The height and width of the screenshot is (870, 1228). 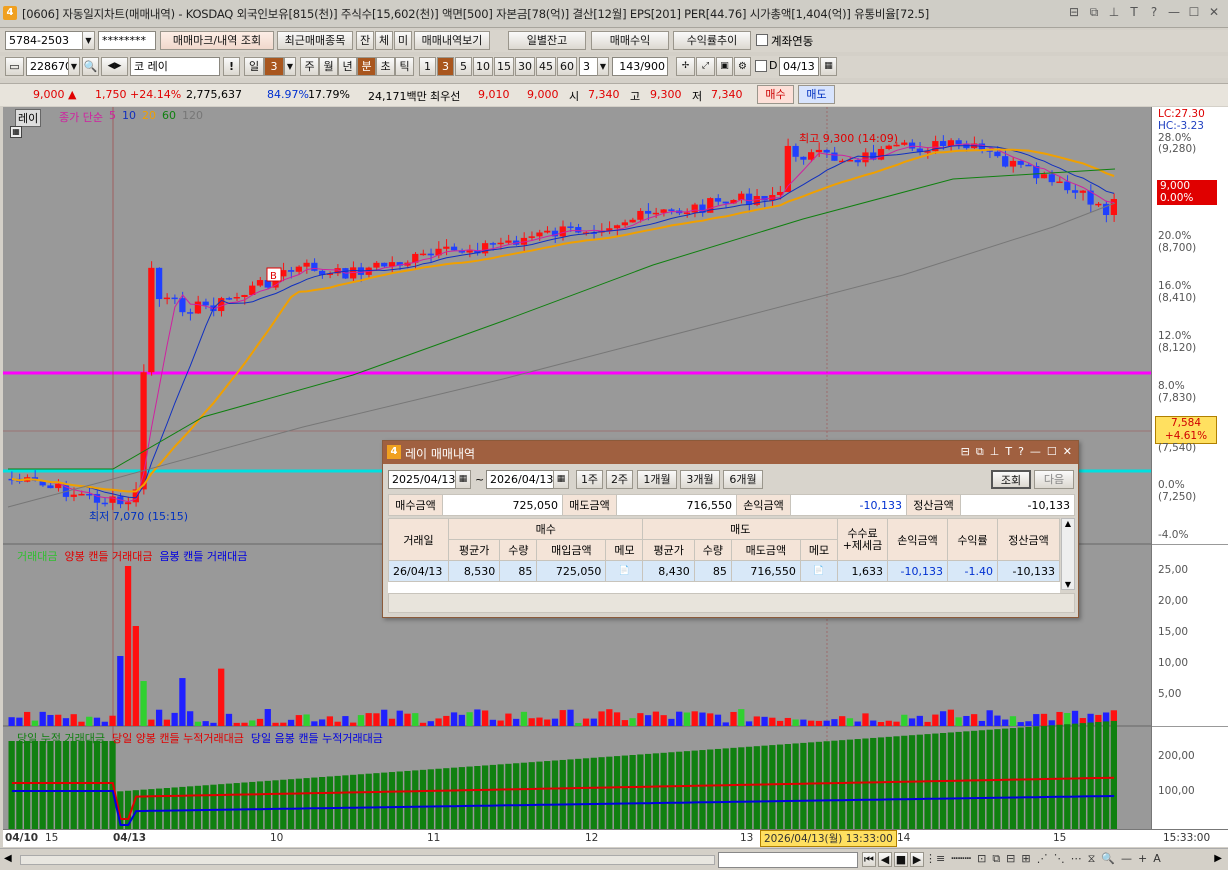 I want to click on save-icon: ▣, so click(x=724, y=66).